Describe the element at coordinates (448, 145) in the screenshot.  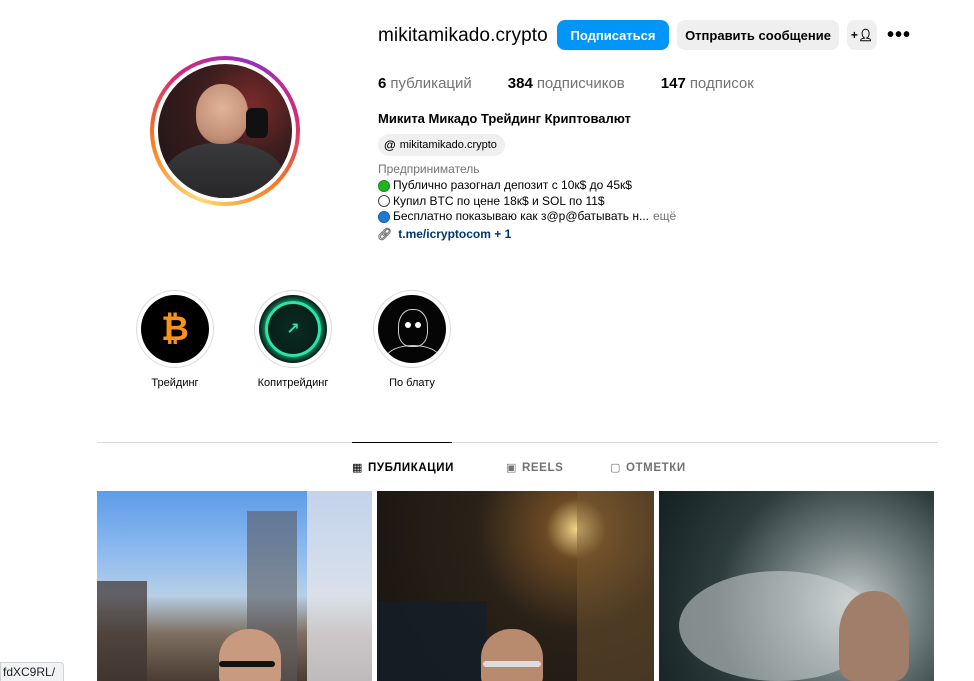
I see `threads-handle: mikitamikado.crypto` at that location.